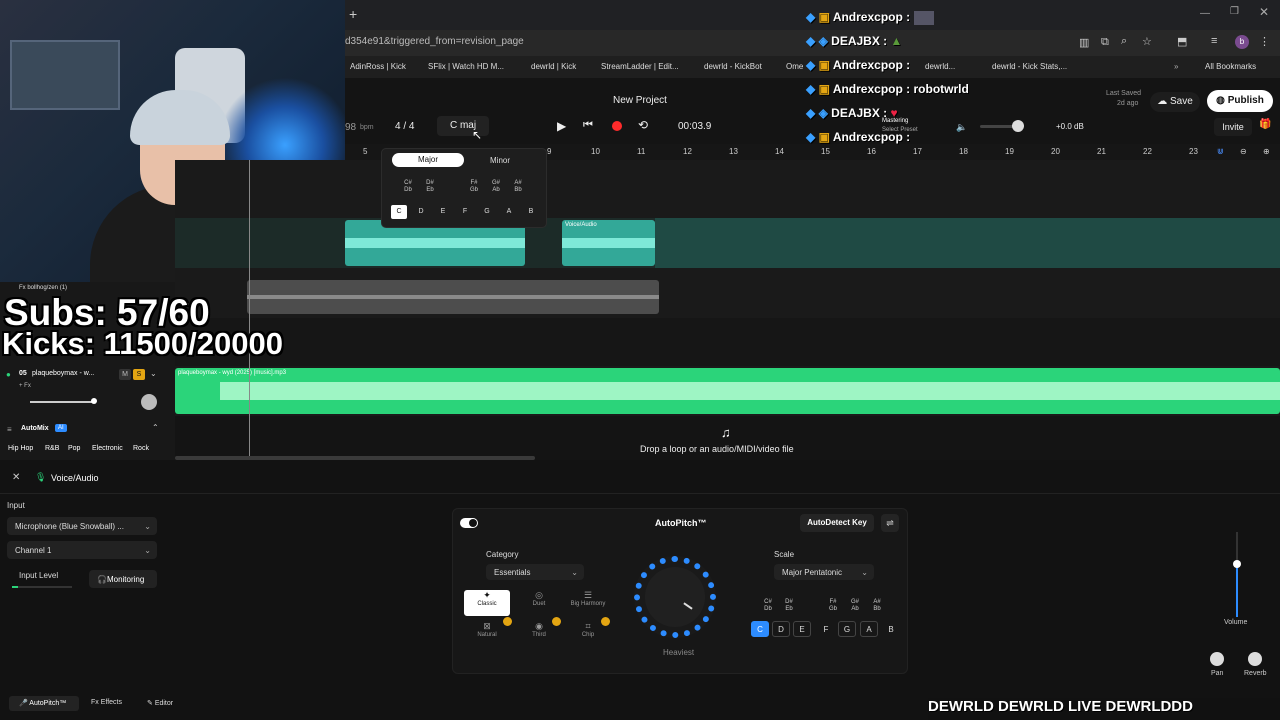  Describe the element at coordinates (106, 702) in the screenshot. I see `tab-effects: Fx Effects` at that location.